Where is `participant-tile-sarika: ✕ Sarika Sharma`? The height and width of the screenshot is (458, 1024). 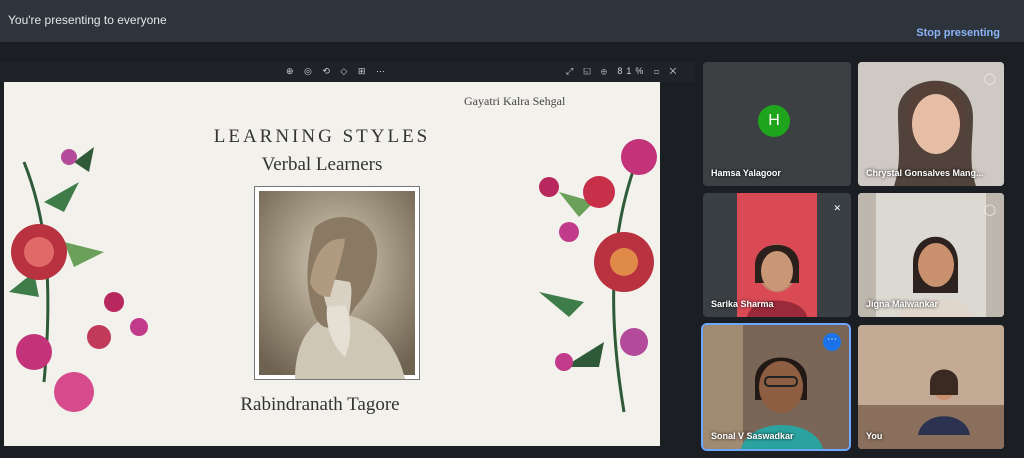
participant-tile-sarika: ✕ Sarika Sharma is located at coordinates (777, 255).